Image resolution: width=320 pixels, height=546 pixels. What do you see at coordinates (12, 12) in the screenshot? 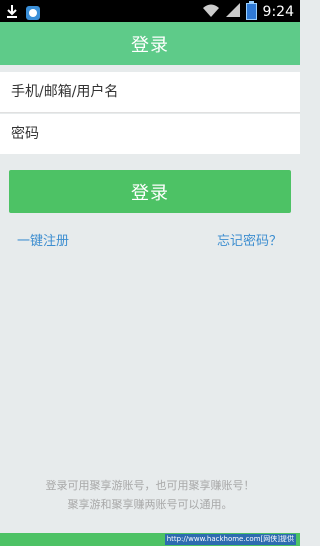
I see `download-icon` at bounding box center [12, 12].